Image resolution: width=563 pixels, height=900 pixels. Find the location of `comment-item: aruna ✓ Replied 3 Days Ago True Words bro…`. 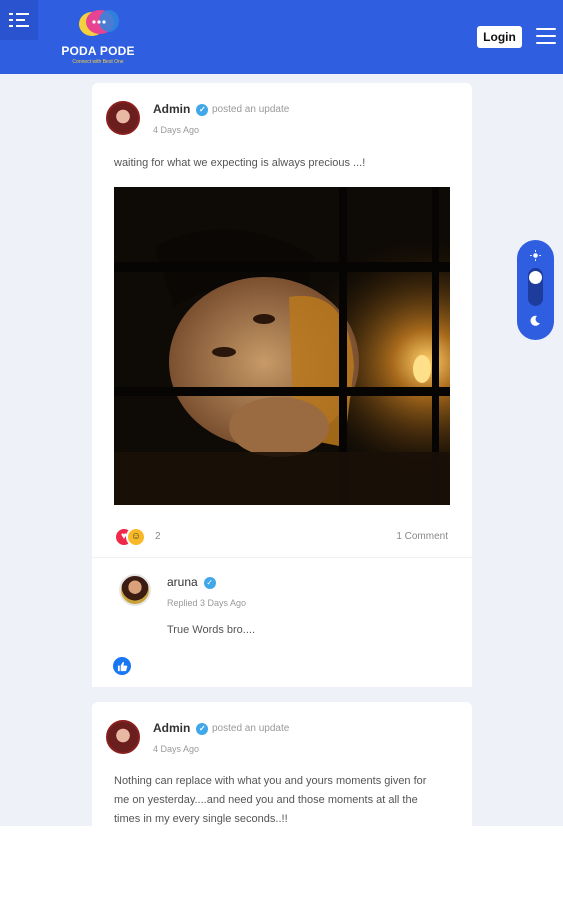

comment-item: aruna ✓ Replied 3 Days Ago True Words bro… is located at coordinates (282, 622).